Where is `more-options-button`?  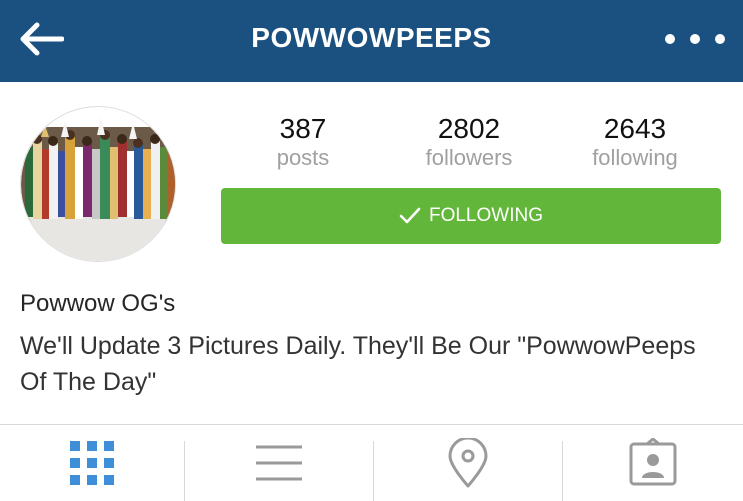 more-options-button is located at coordinates (695, 39).